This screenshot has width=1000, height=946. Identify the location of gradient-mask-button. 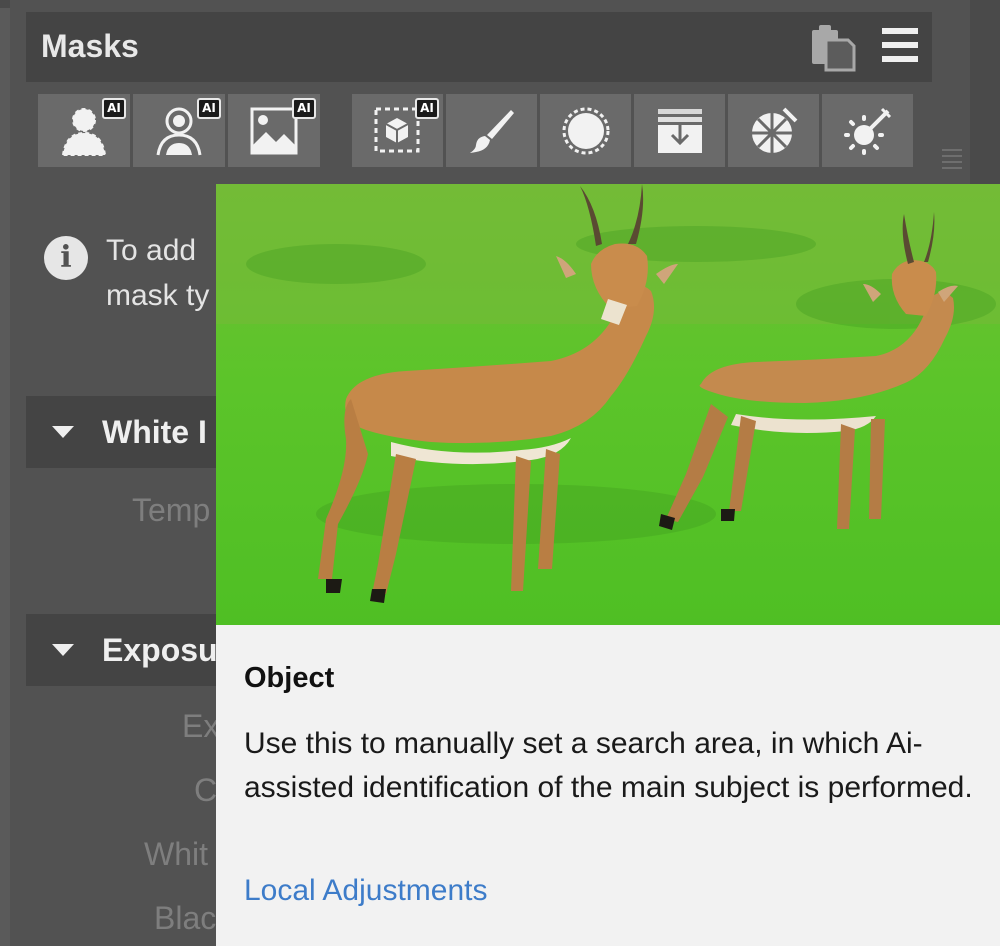
(679, 130).